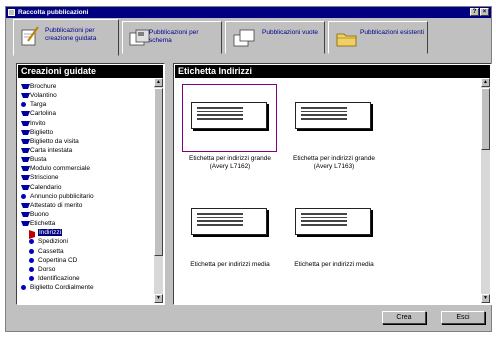 Image resolution: width=496 pixels, height=337 pixels. Describe the element at coordinates (87, 104) in the screenshot. I see `wizard-item-targa: Targa` at that location.